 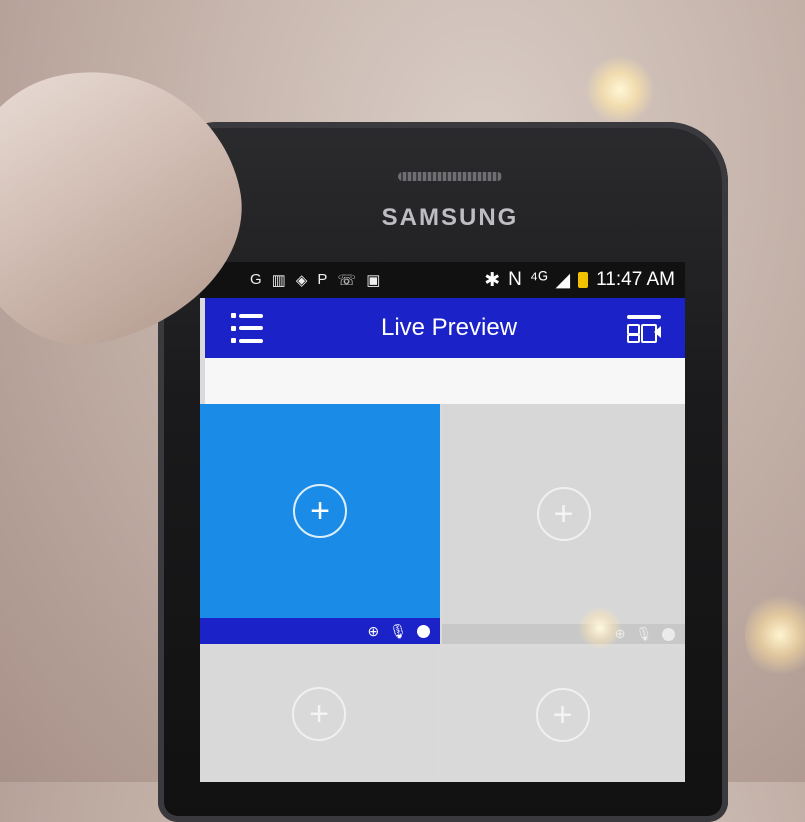 What do you see at coordinates (256, 279) in the screenshot?
I see `google-icon: G` at bounding box center [256, 279].